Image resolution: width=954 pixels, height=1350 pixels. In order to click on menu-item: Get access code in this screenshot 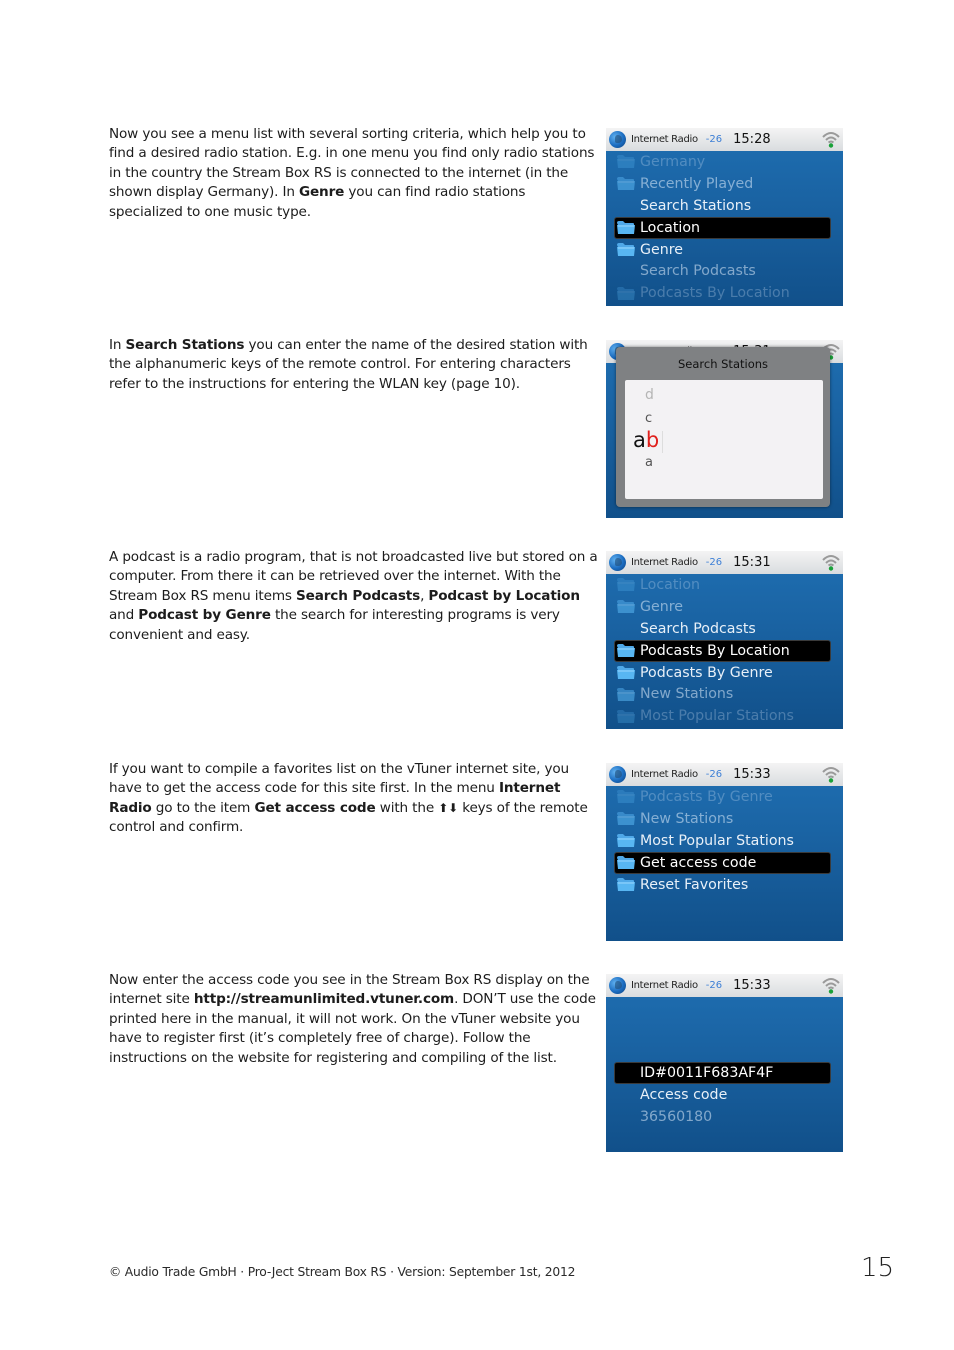, I will do `click(724, 862)`.